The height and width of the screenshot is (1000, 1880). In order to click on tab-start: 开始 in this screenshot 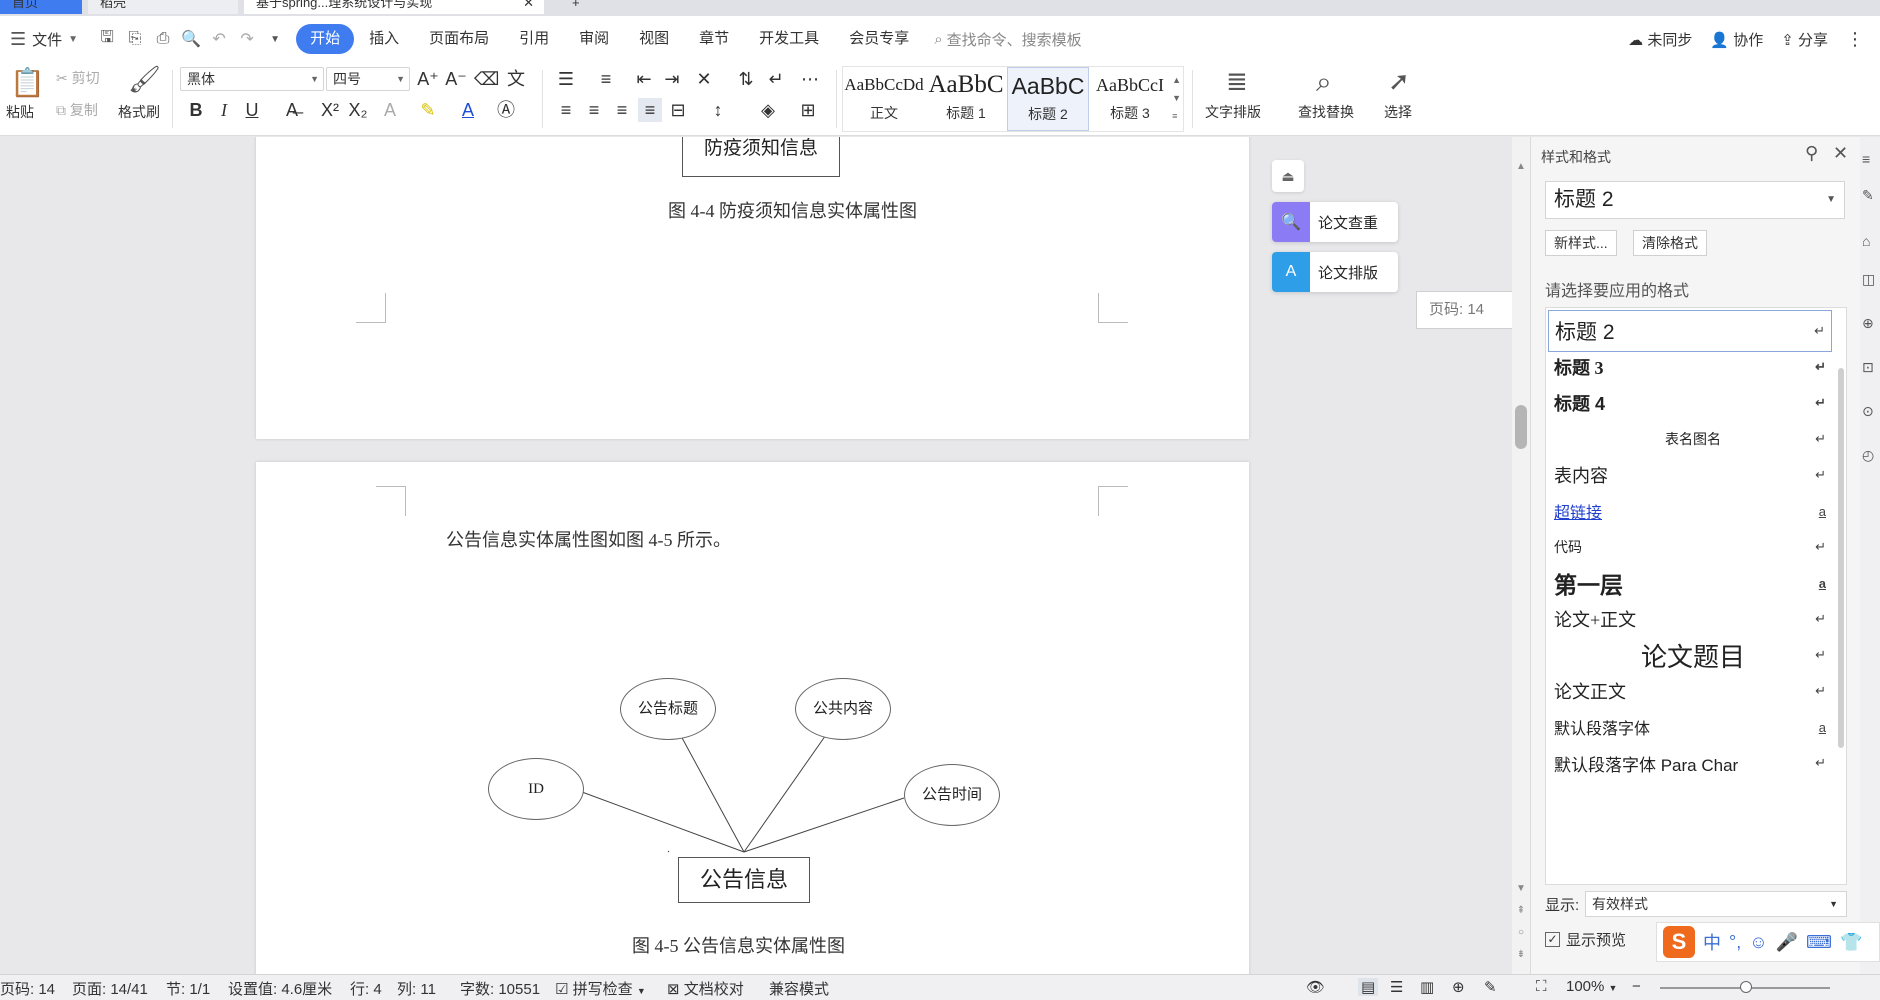, I will do `click(325, 39)`.